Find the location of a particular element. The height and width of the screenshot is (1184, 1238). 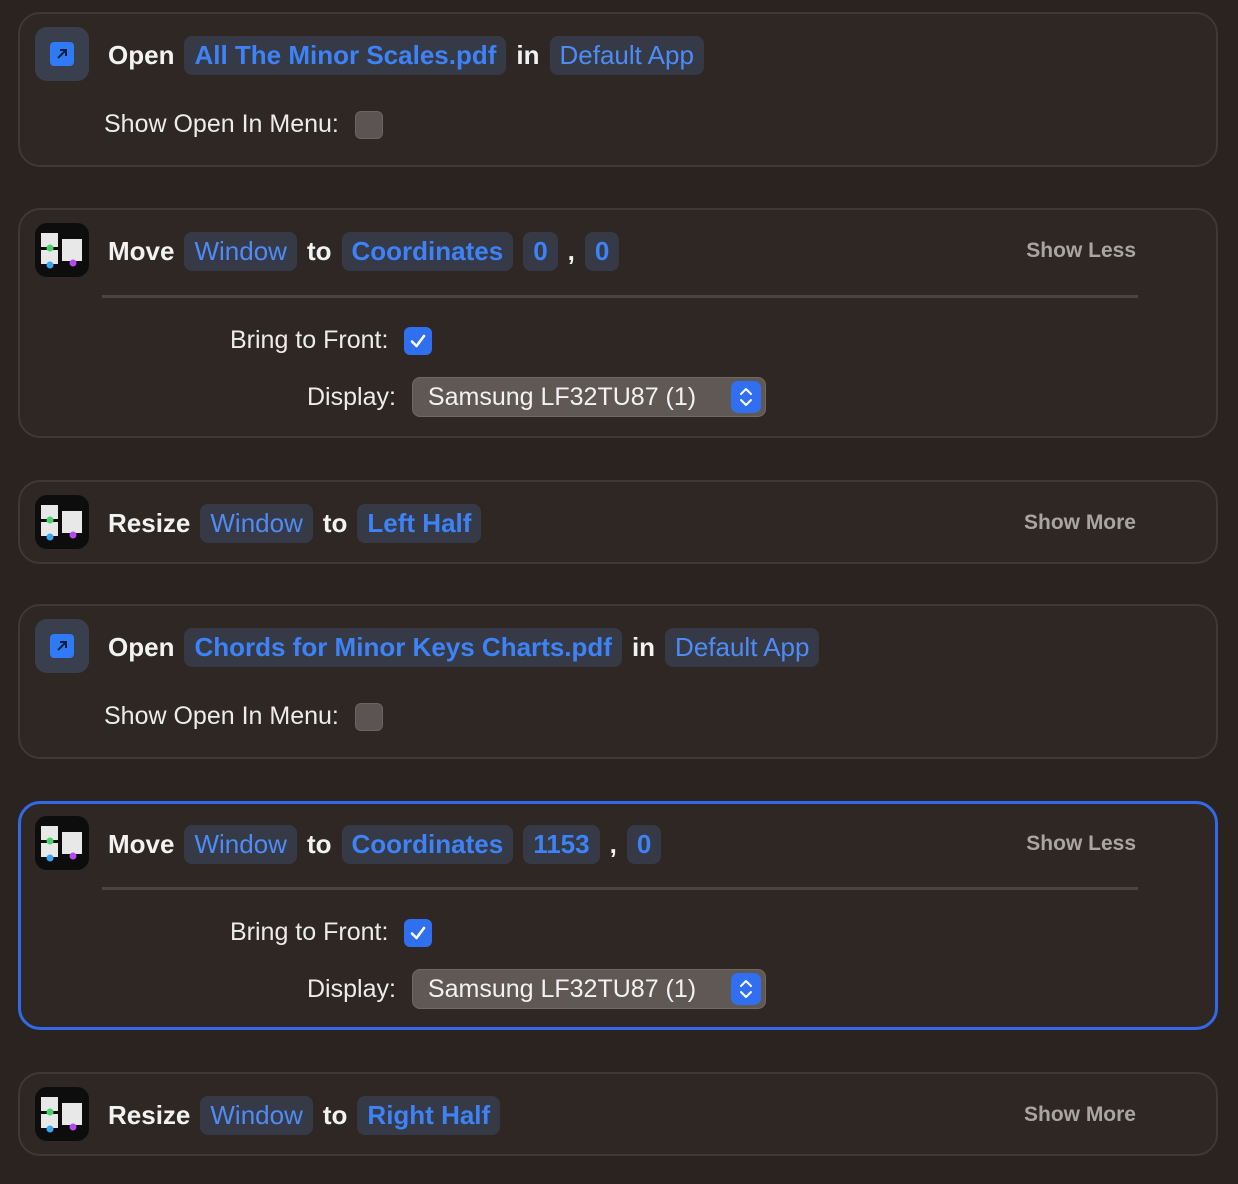

file-token: Chords for Minor Keys Charts.pdf is located at coordinates (403, 647).